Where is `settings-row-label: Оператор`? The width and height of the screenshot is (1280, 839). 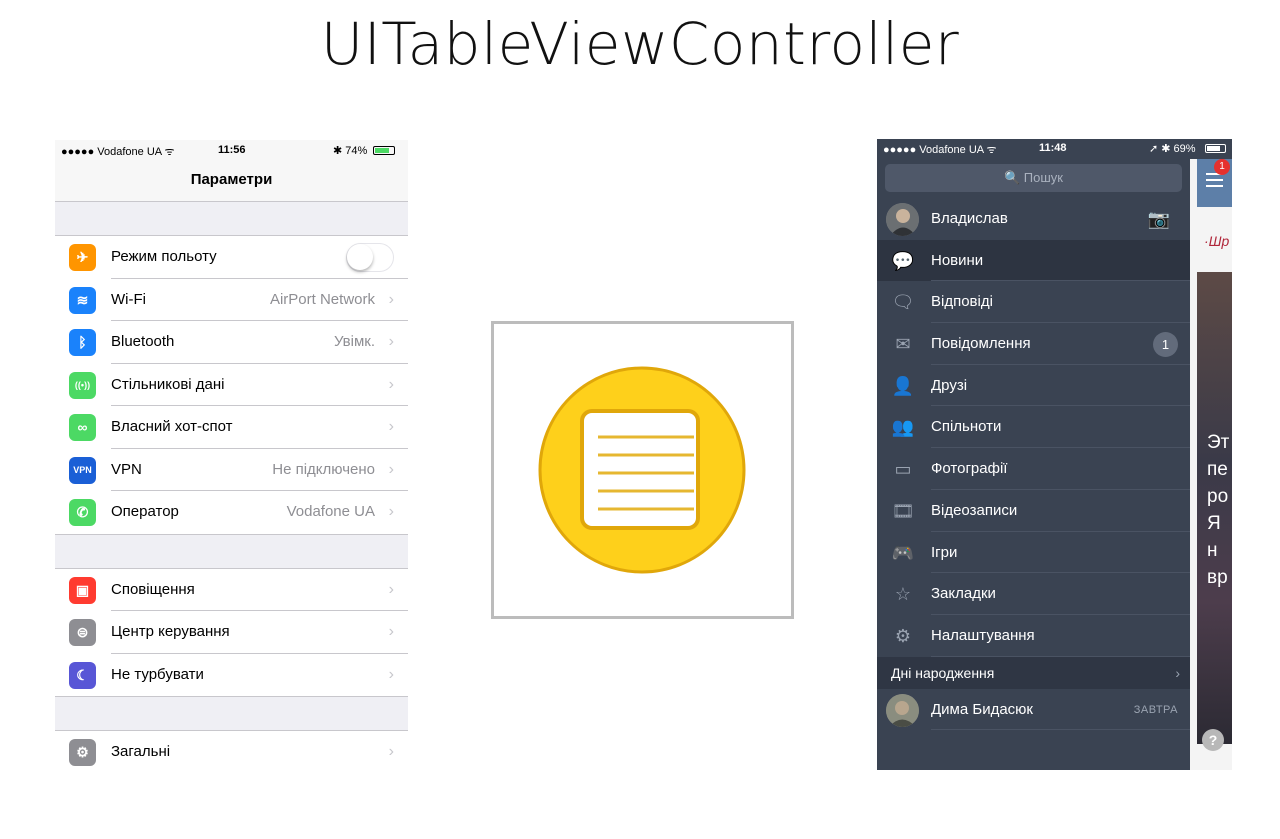
settings-row-label: Оператор is located at coordinates (145, 511).